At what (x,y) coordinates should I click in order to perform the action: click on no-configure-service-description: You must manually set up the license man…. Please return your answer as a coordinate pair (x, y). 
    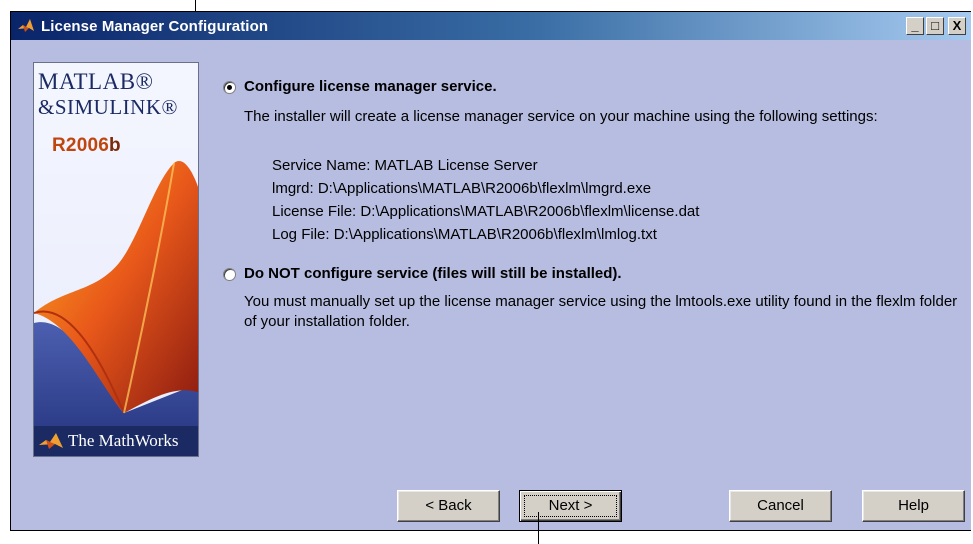
    Looking at the image, I should click on (601, 311).